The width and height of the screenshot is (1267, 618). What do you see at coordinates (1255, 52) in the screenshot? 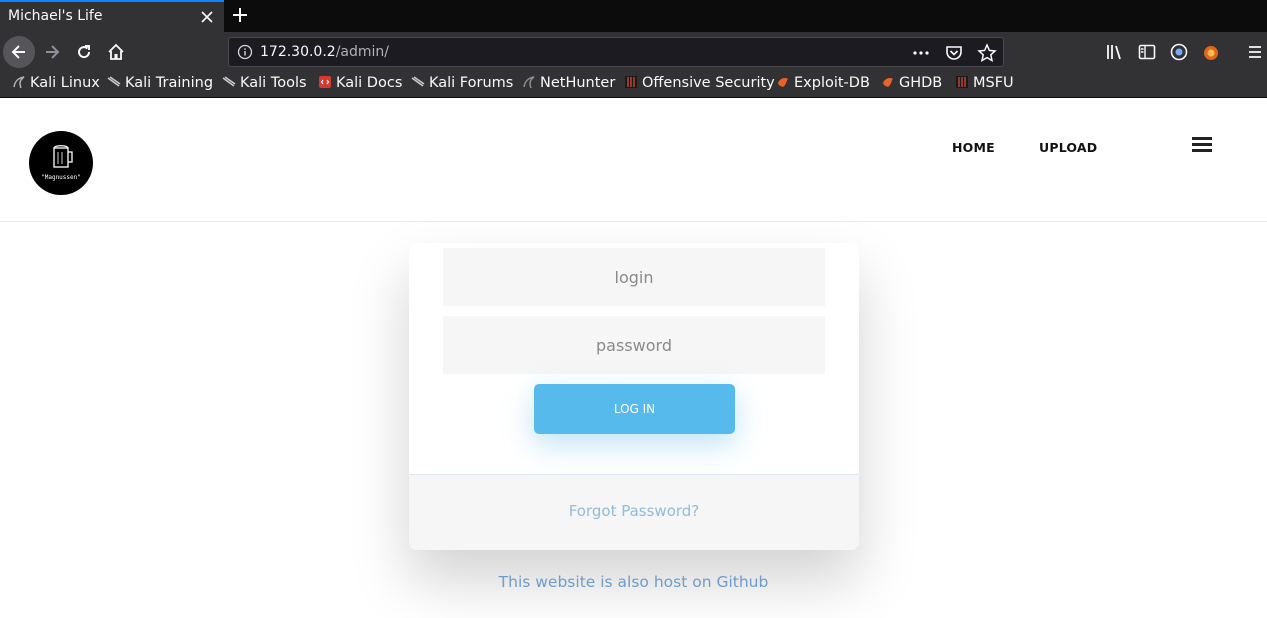
I see `menu-icon` at bounding box center [1255, 52].